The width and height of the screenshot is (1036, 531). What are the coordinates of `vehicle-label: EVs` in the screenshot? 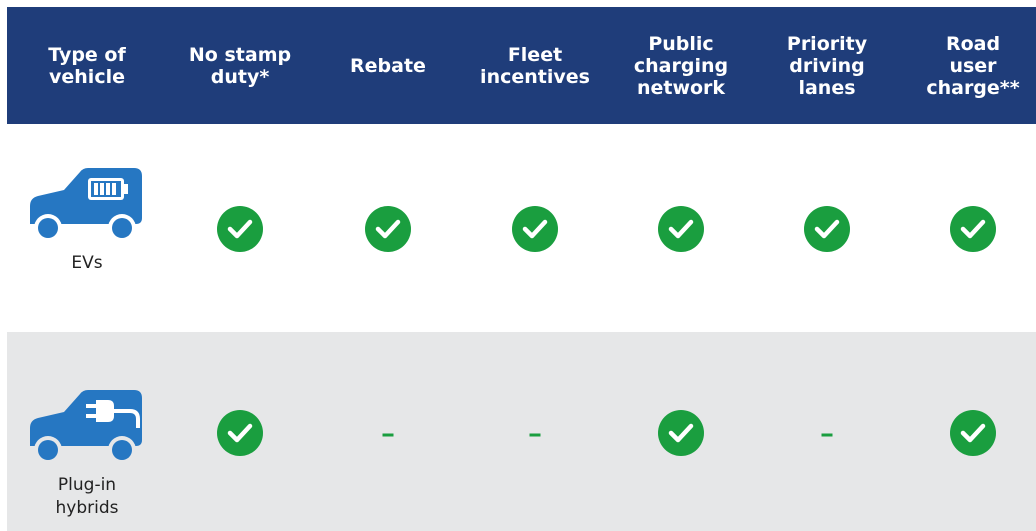 It's located at (87, 263).